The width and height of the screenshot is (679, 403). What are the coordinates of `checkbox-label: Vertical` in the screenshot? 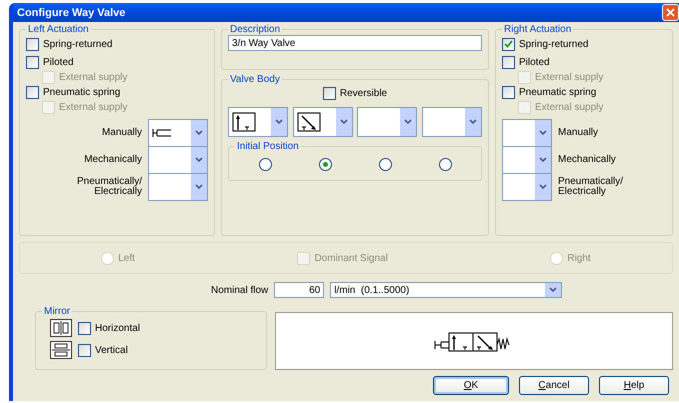 It's located at (111, 350).